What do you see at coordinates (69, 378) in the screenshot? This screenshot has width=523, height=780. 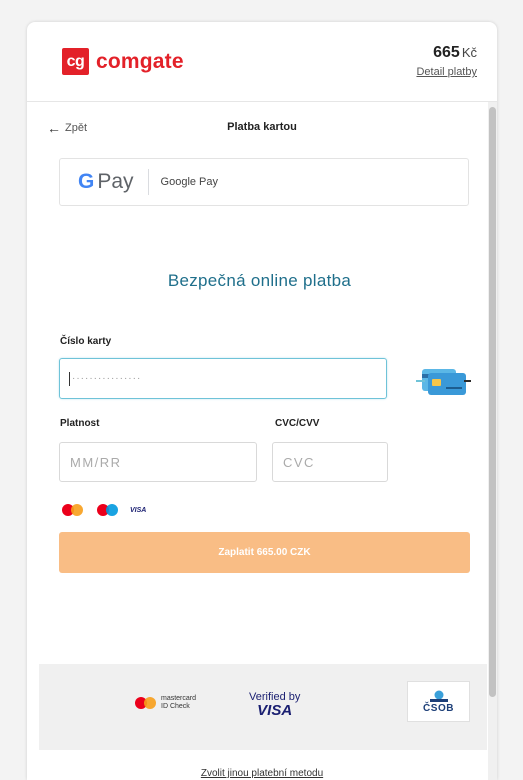 I see `text-caret` at bounding box center [69, 378].